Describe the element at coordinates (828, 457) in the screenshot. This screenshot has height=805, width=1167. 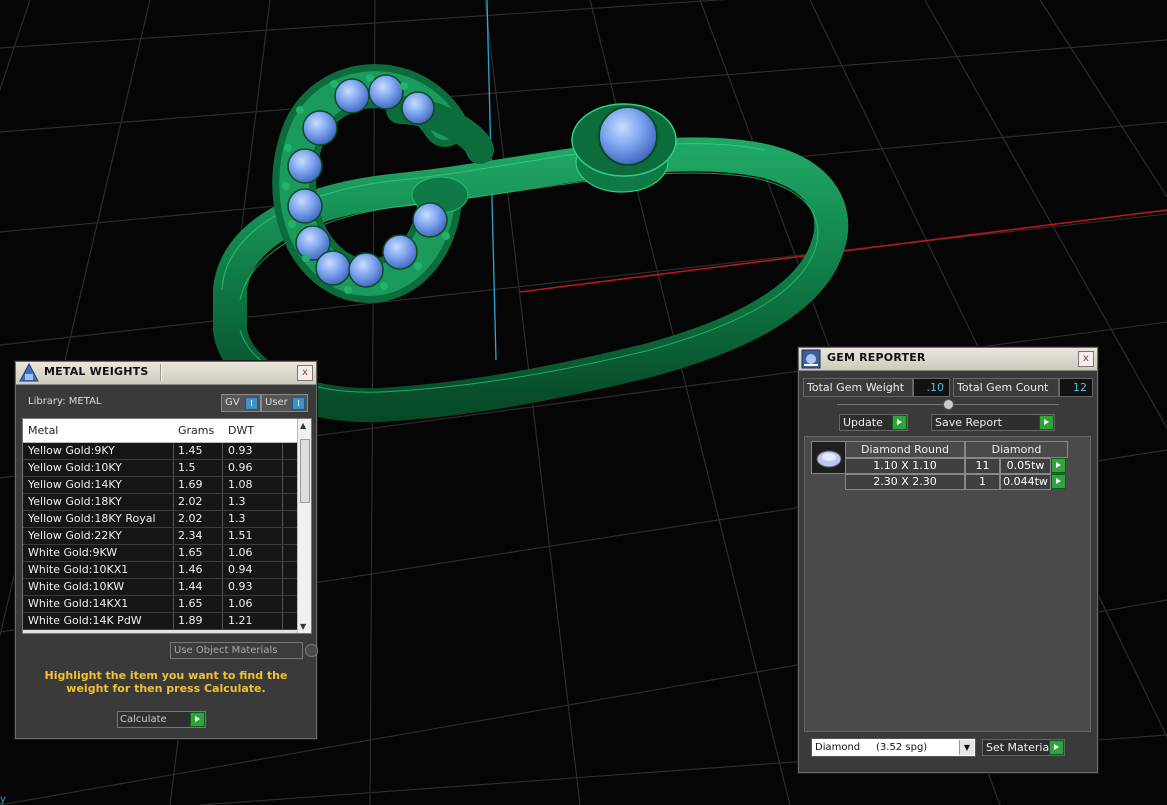
I see `gem-round-thumbnail` at that location.